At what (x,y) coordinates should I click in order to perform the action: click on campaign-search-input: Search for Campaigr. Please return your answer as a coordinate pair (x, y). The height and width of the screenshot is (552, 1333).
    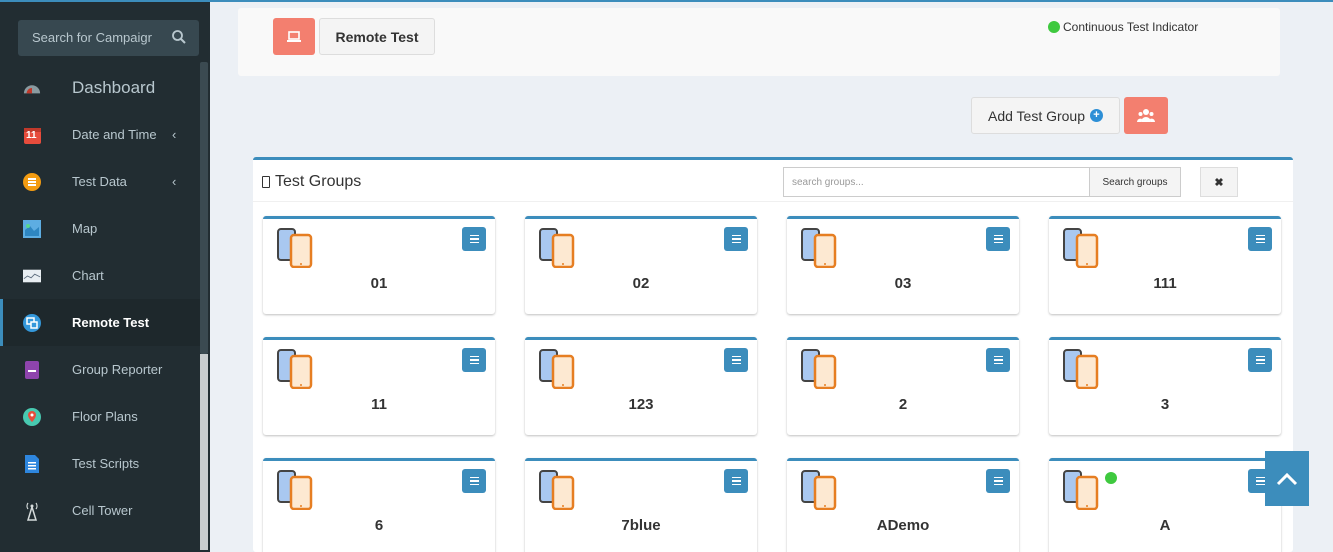
    Looking at the image, I should click on (108, 38).